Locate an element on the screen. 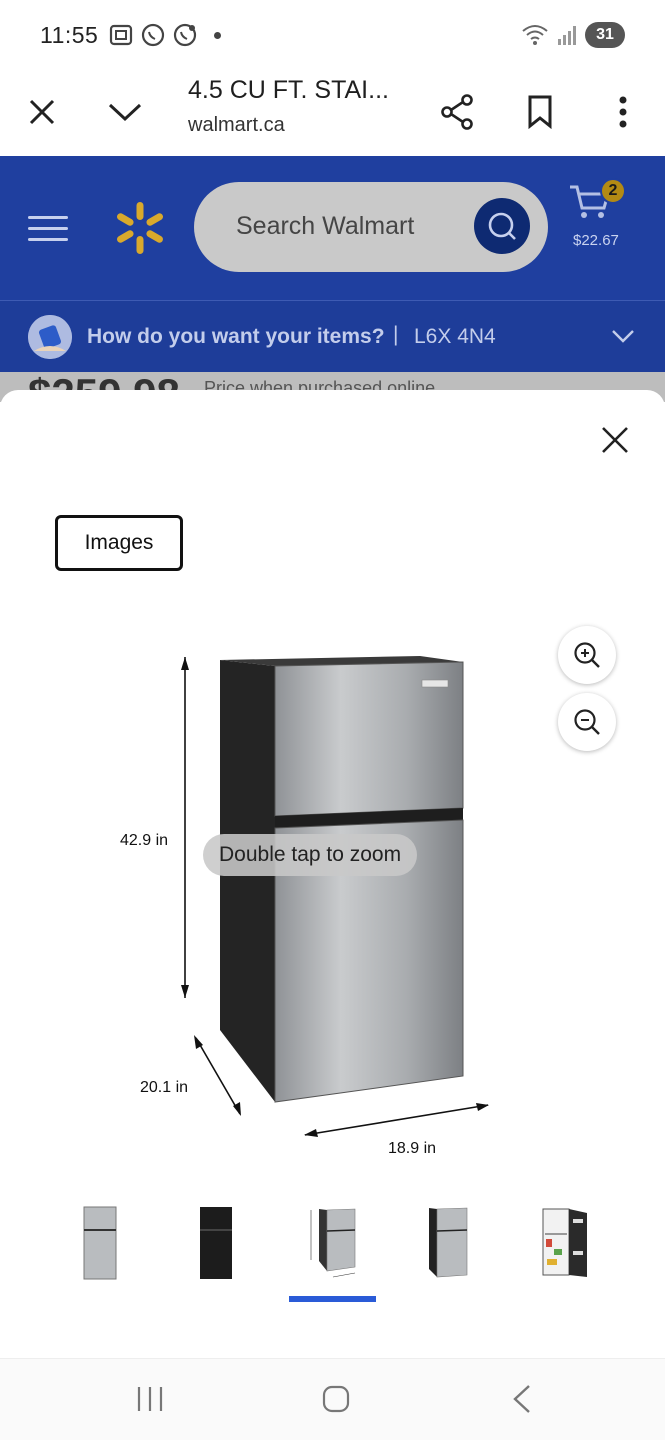 This screenshot has height=1440, width=665. share-button is located at coordinates (457, 112).